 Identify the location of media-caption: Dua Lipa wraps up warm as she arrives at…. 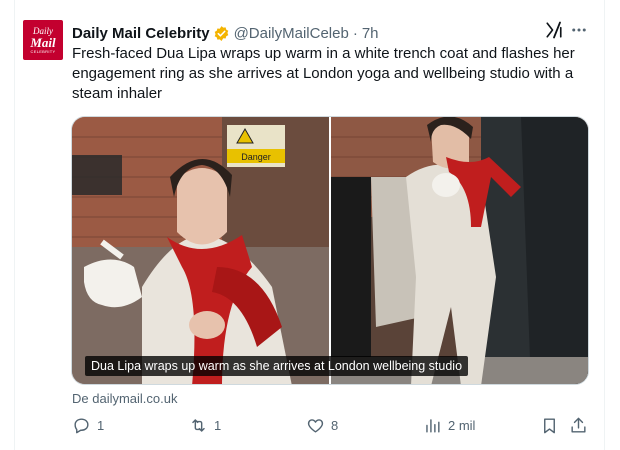
(277, 366).